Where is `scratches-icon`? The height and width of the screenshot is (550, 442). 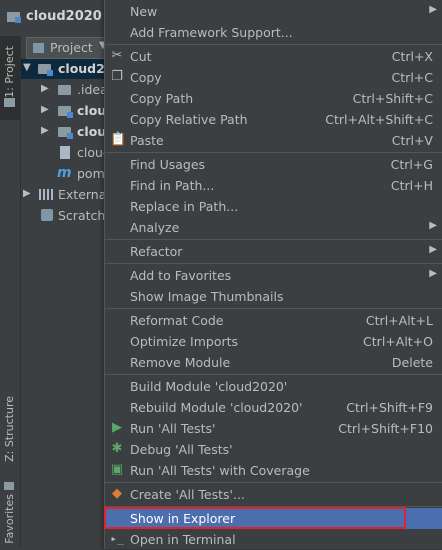
scratches-icon is located at coordinates (47, 215).